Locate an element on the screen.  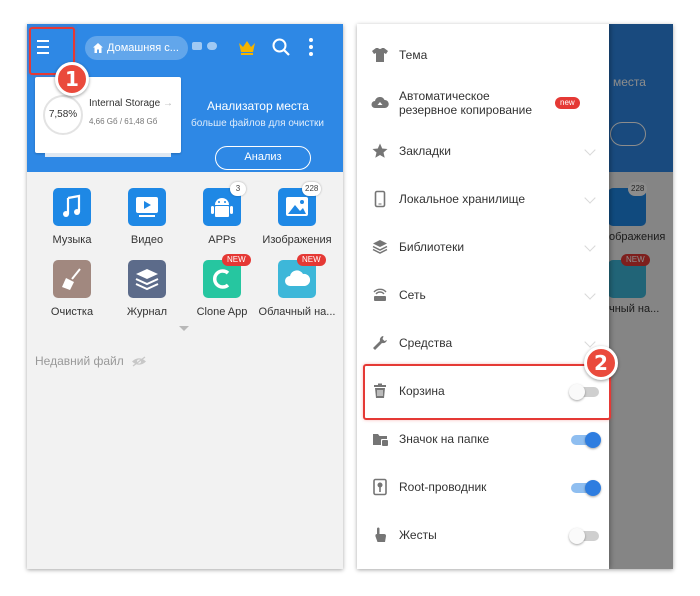
home-icon is located at coordinates (98, 48).